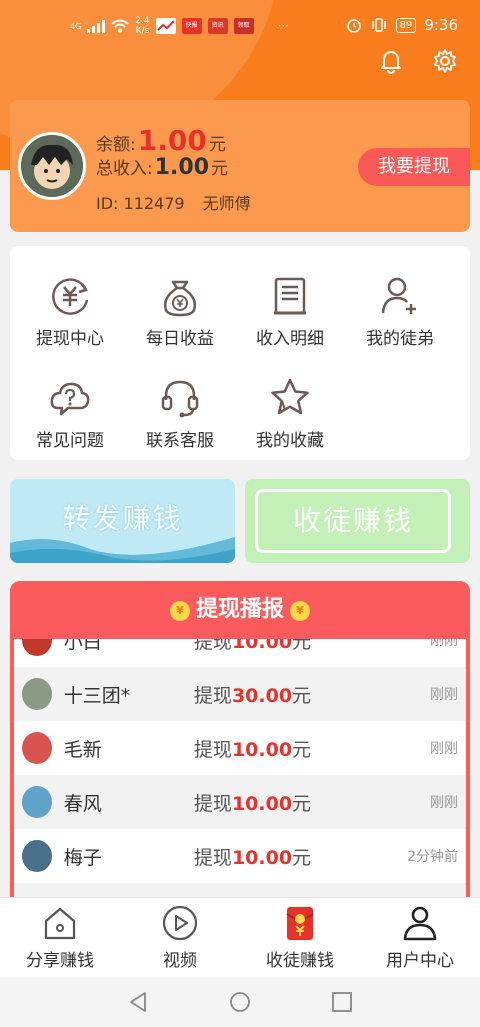  I want to click on menu-label: 收入明细, so click(290, 339).